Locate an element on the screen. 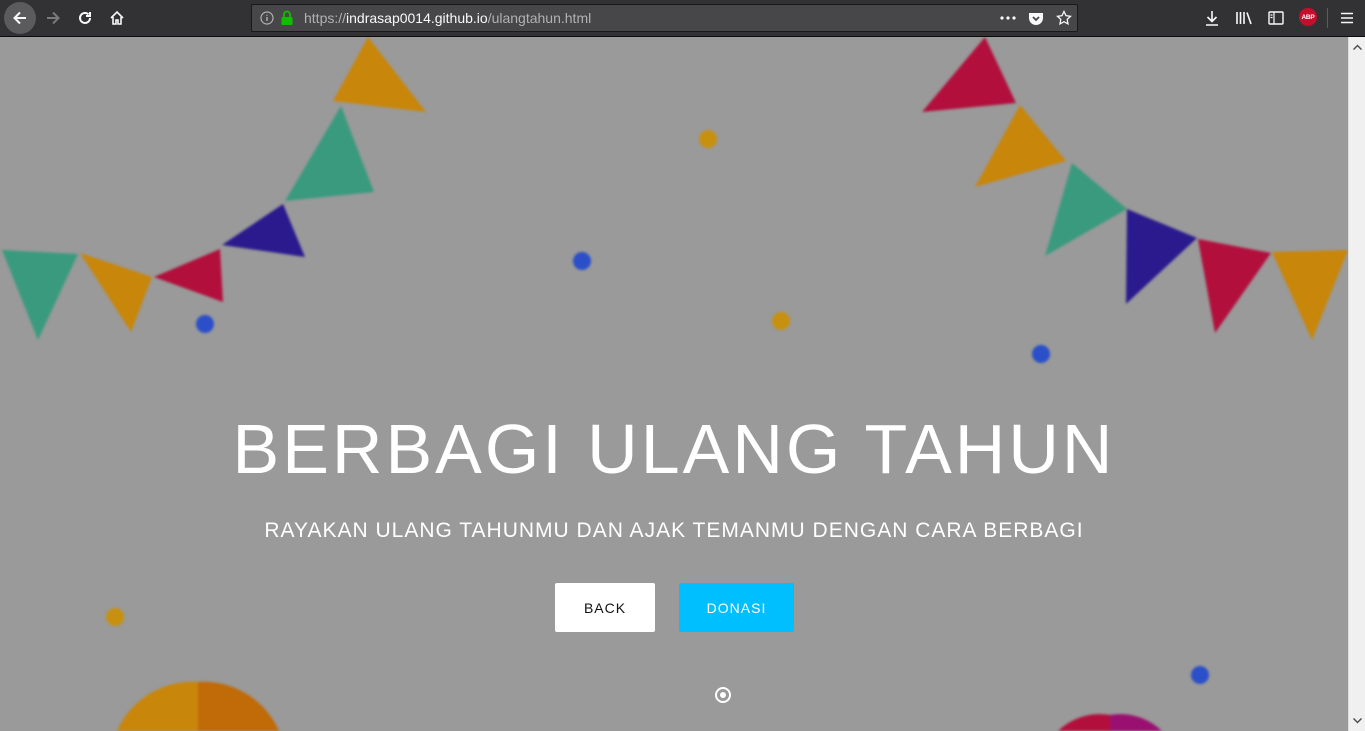 Image resolution: width=1365 pixels, height=731 pixels. lock-icon is located at coordinates (287, 18).